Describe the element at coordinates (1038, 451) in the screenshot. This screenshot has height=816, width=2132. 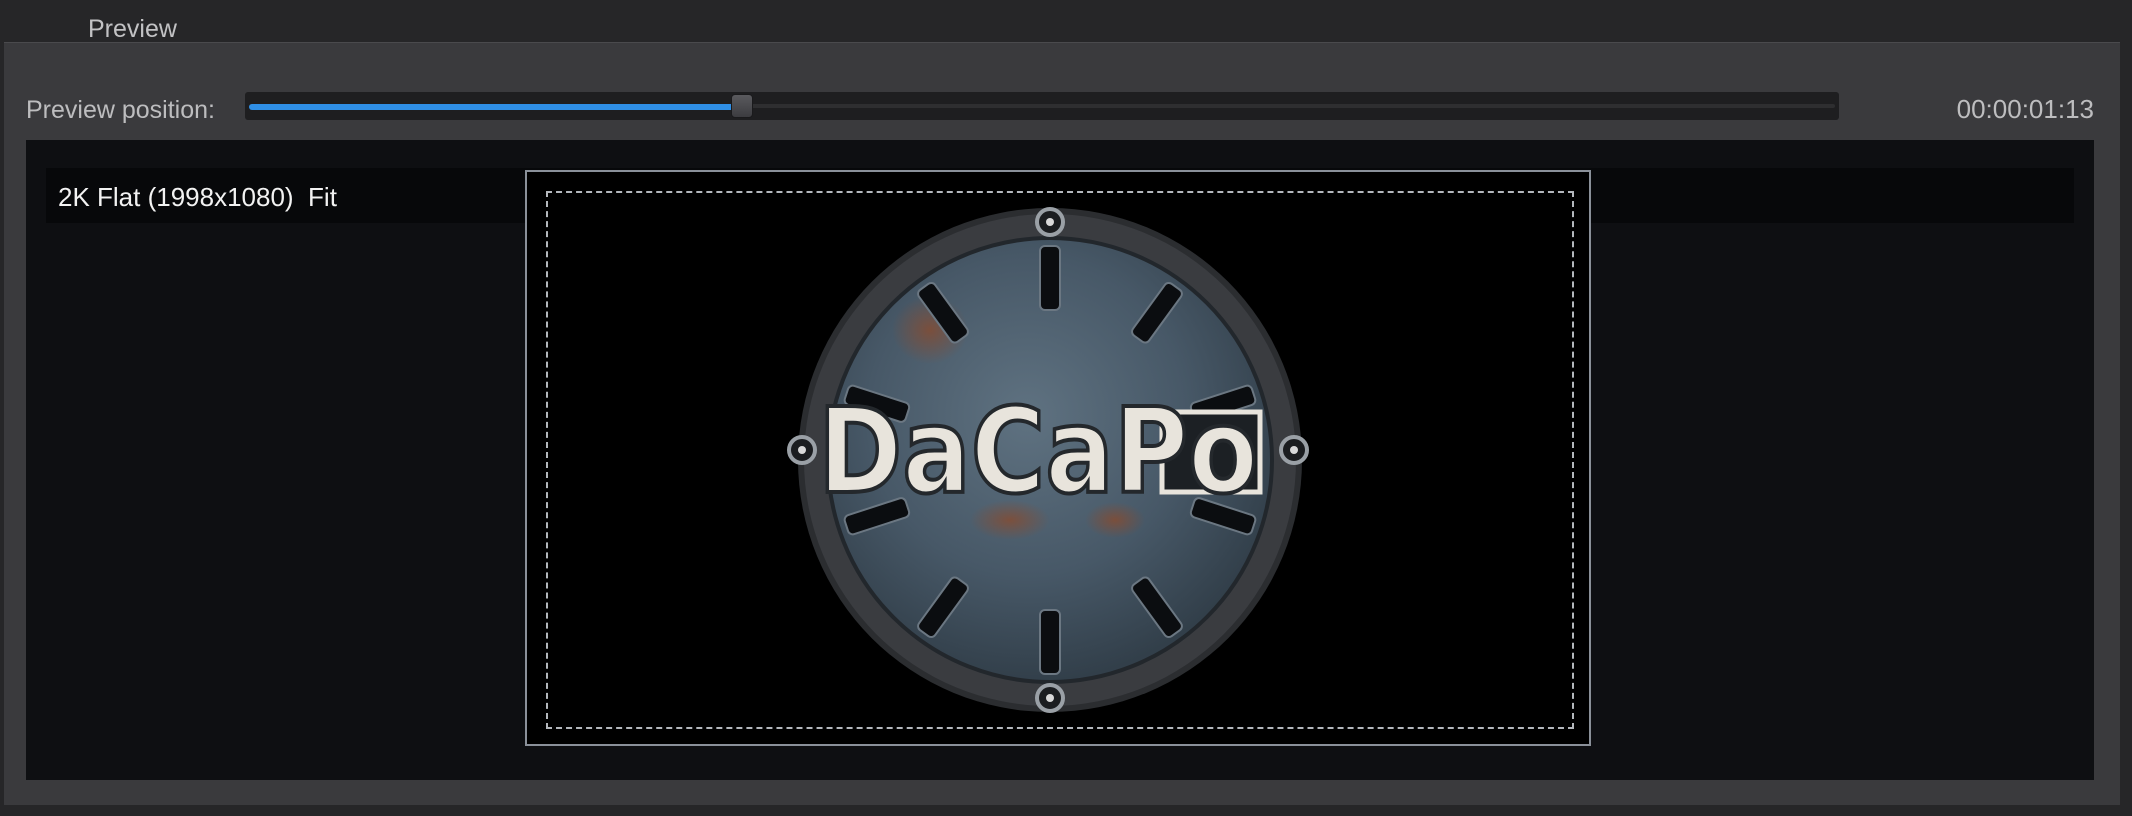
I see `logo-text: DaCaPo` at that location.